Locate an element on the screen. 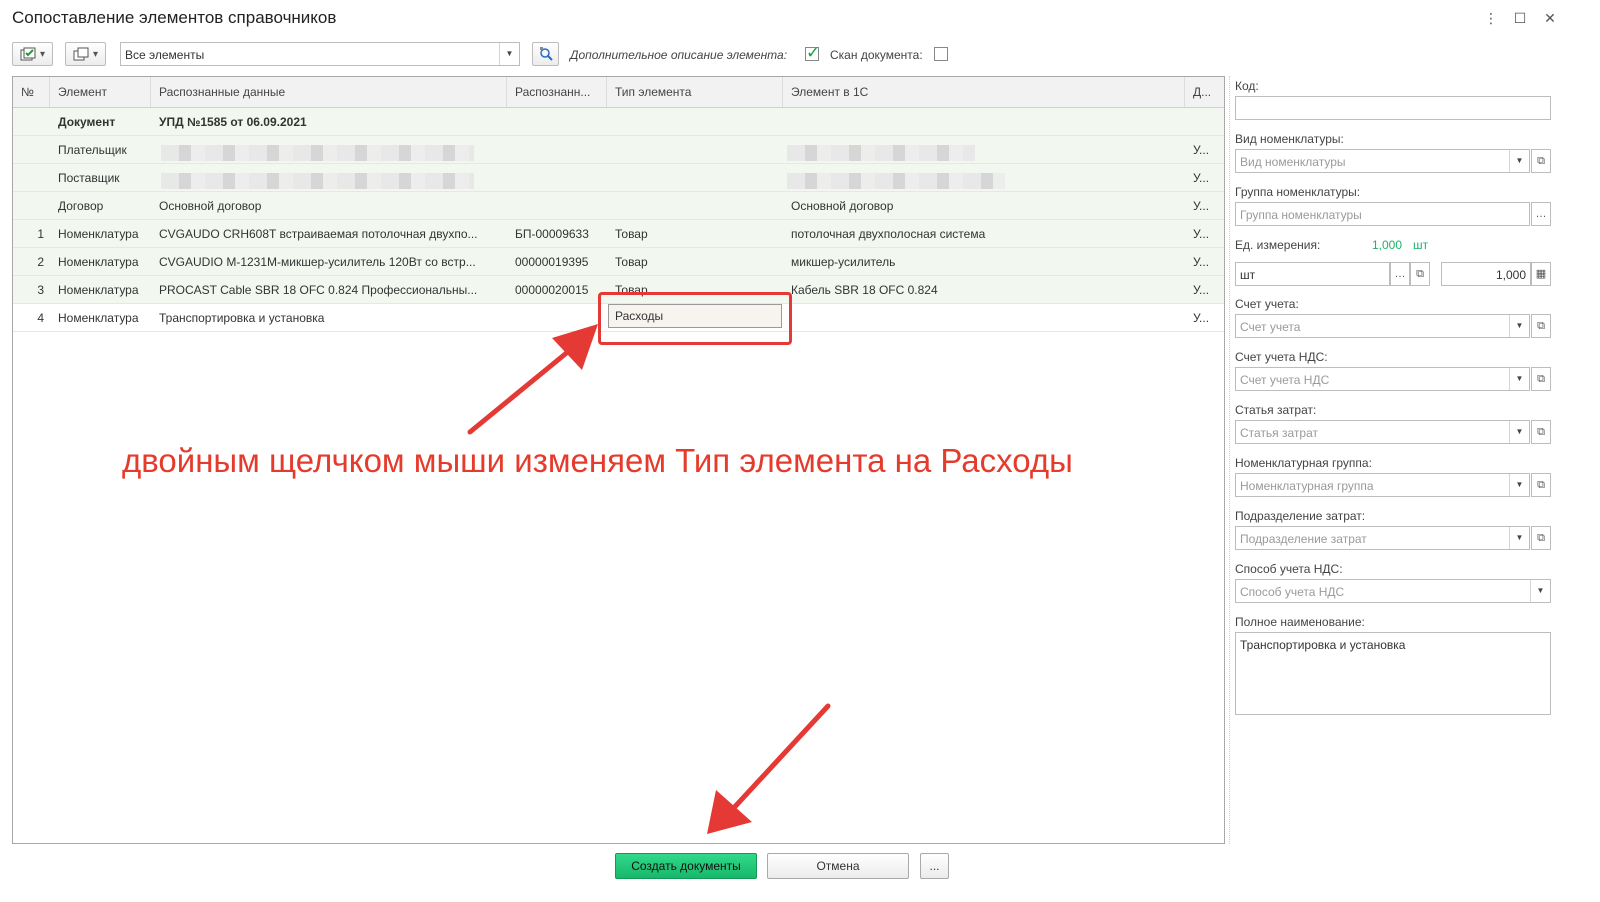 Image resolution: width=1600 pixels, height=902 pixels. close-icon: ✕ is located at coordinates (1550, 18).